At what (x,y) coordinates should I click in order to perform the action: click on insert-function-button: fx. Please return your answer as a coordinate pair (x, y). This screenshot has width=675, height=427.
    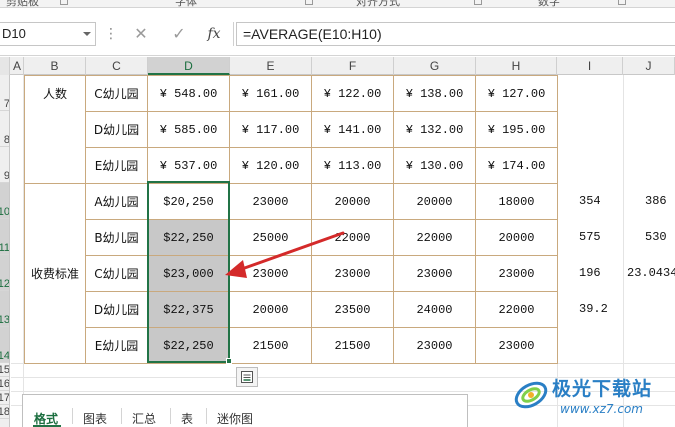
    Looking at the image, I should click on (214, 34).